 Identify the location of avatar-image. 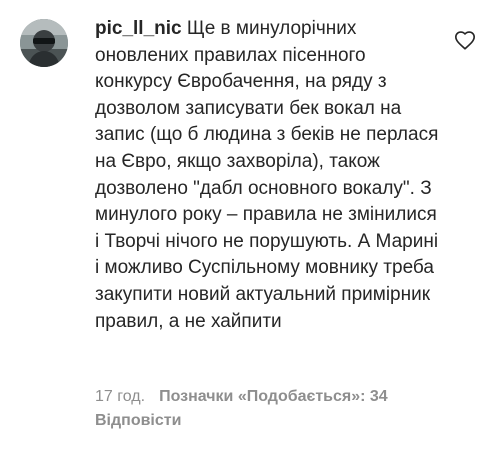
(44, 43).